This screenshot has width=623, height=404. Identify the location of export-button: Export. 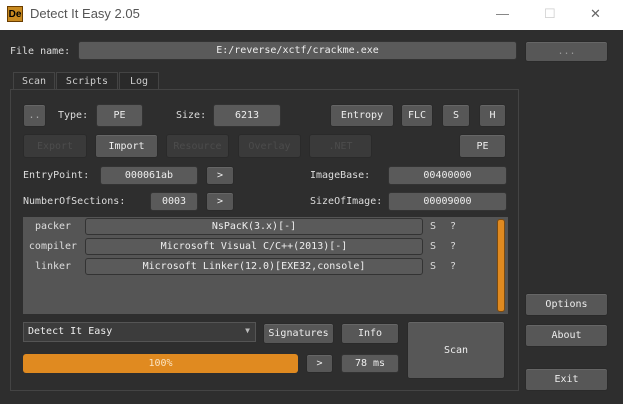
(55, 146).